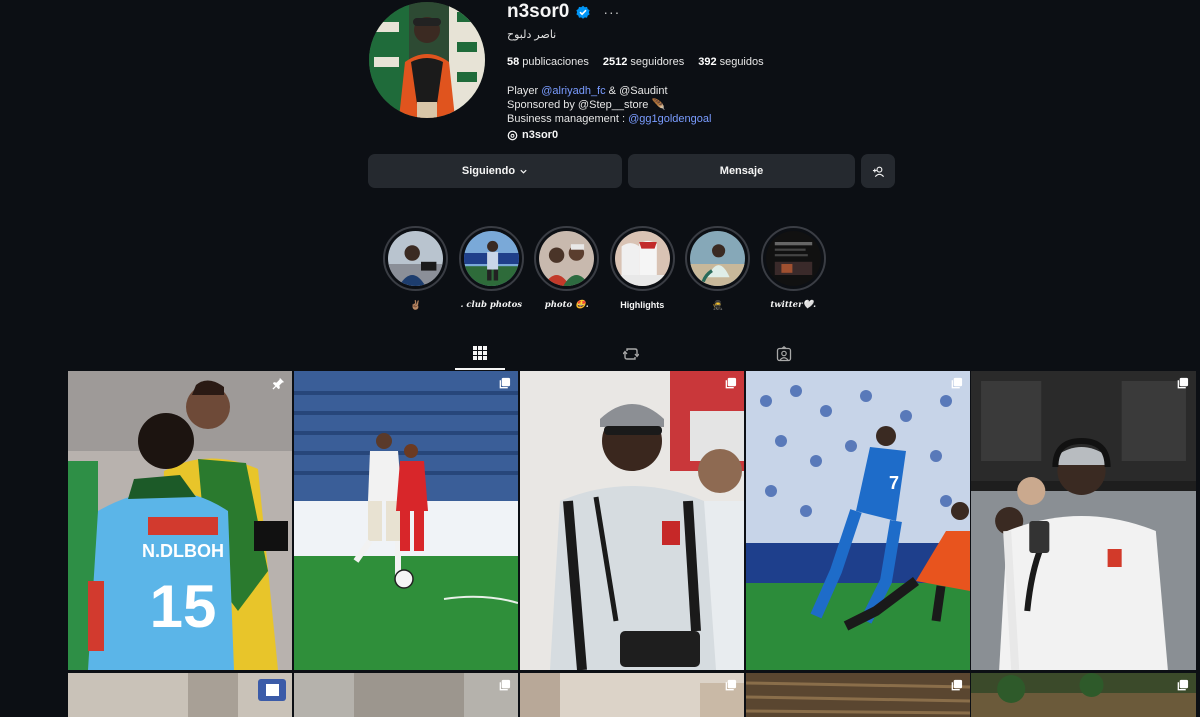 The image size is (1200, 717). I want to click on verified-badge-icon, so click(583, 12).